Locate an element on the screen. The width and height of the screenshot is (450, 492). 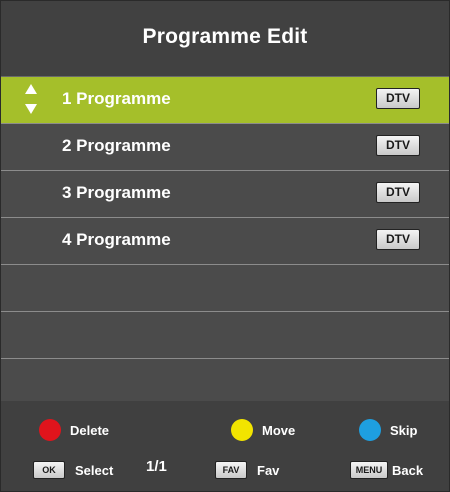
delete-hint: Delete is located at coordinates (74, 430).